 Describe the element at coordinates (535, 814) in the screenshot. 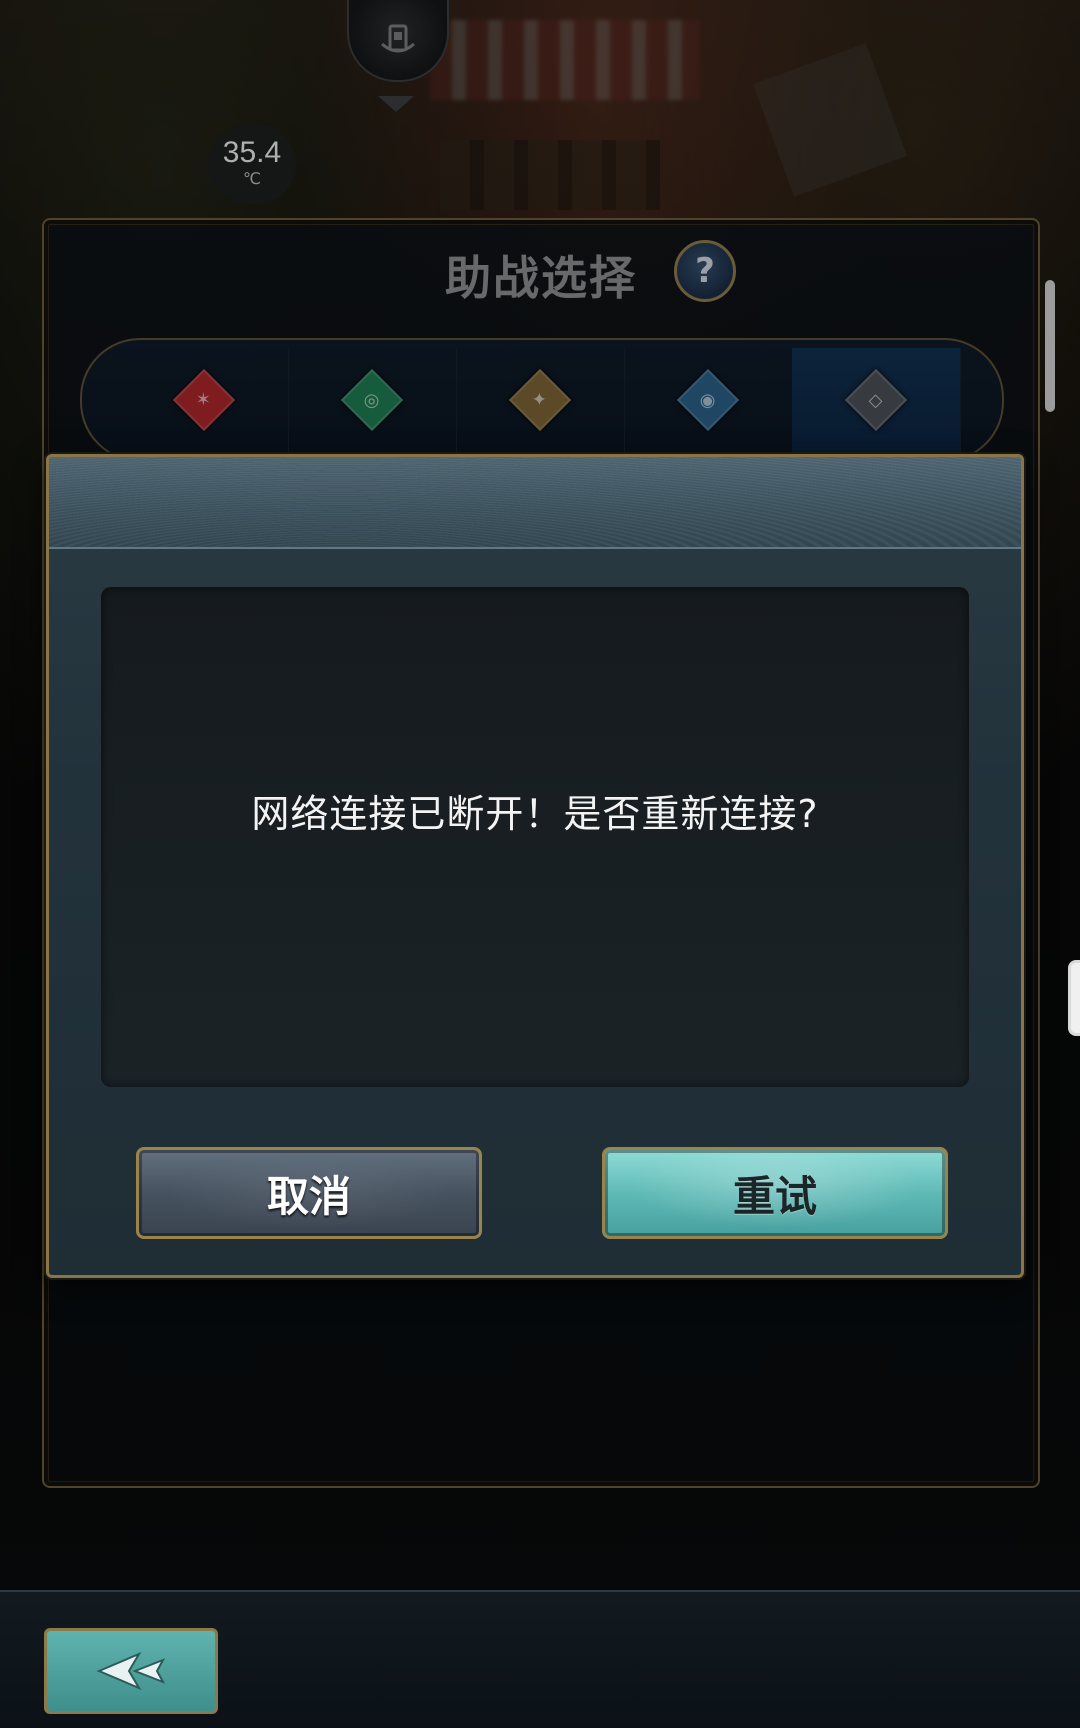

I see `dialog-message: 网络连接已断开！是否重新连接?` at that location.